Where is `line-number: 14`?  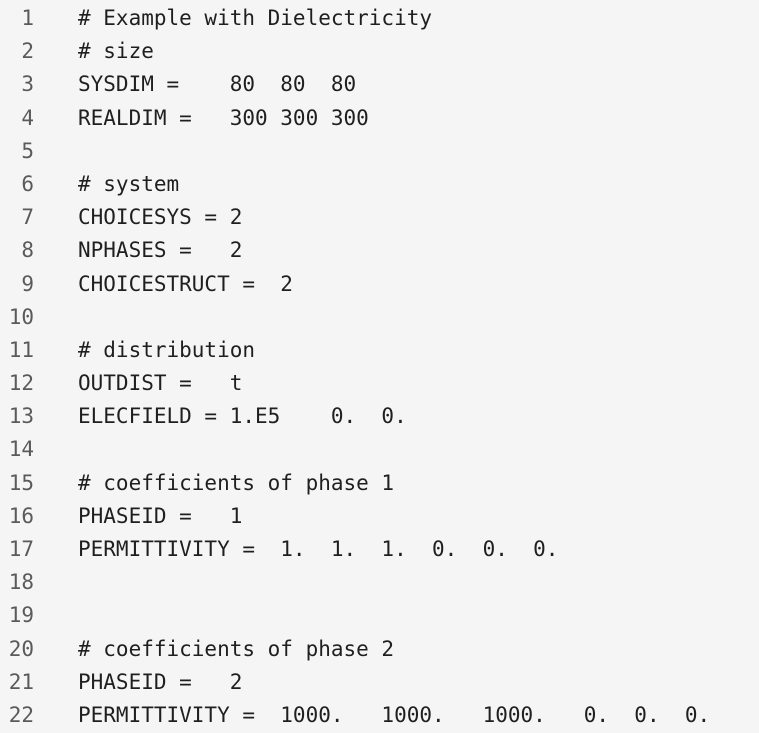
line-number: 14 is located at coordinates (21, 449).